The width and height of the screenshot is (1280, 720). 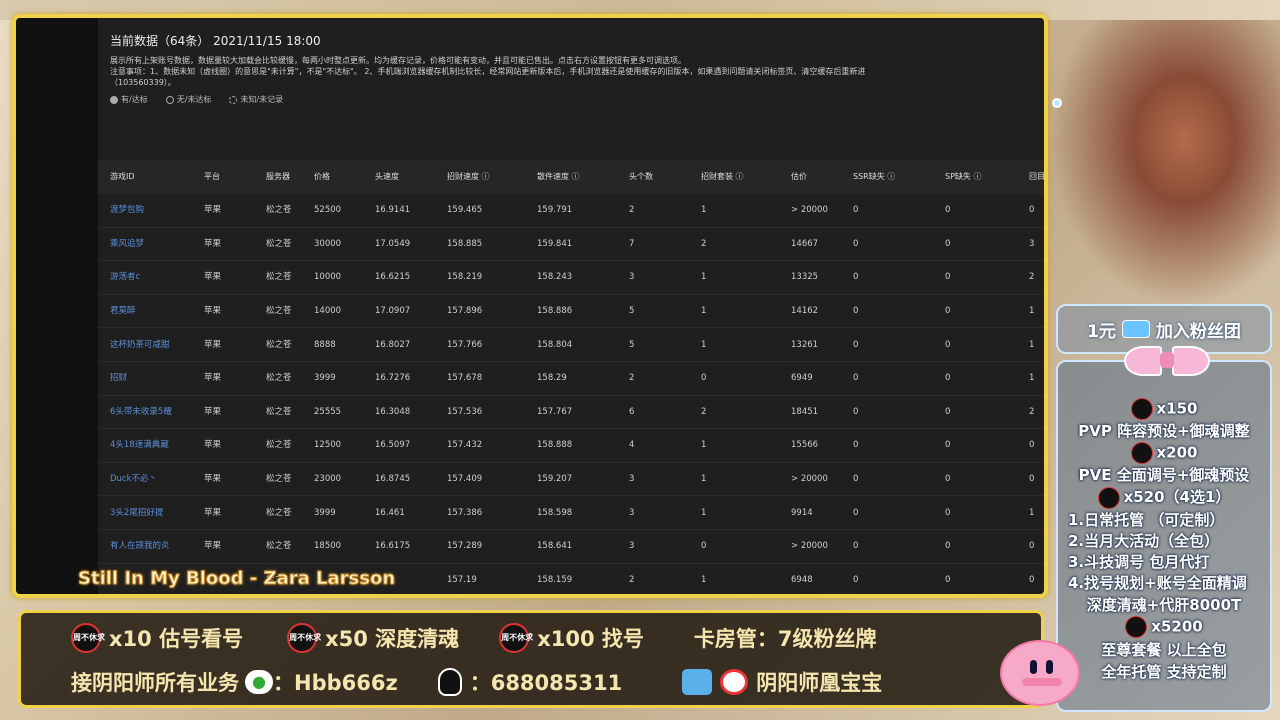 I want to click on table-cell: 6948, so click(x=802, y=579).